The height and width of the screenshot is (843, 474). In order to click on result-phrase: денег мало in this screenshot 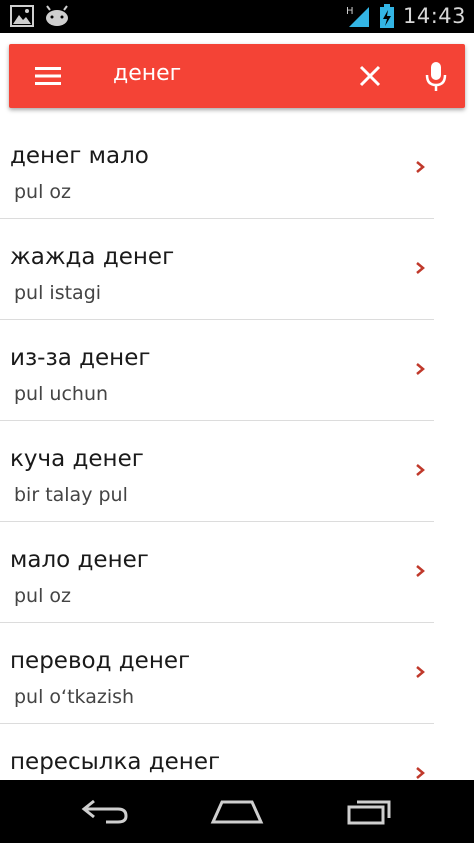, I will do `click(79, 156)`.